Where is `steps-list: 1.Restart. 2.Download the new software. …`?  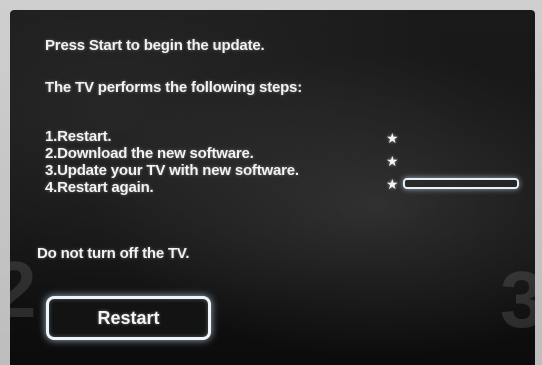 steps-list: 1.Restart. 2.Download the new software. … is located at coordinates (172, 162).